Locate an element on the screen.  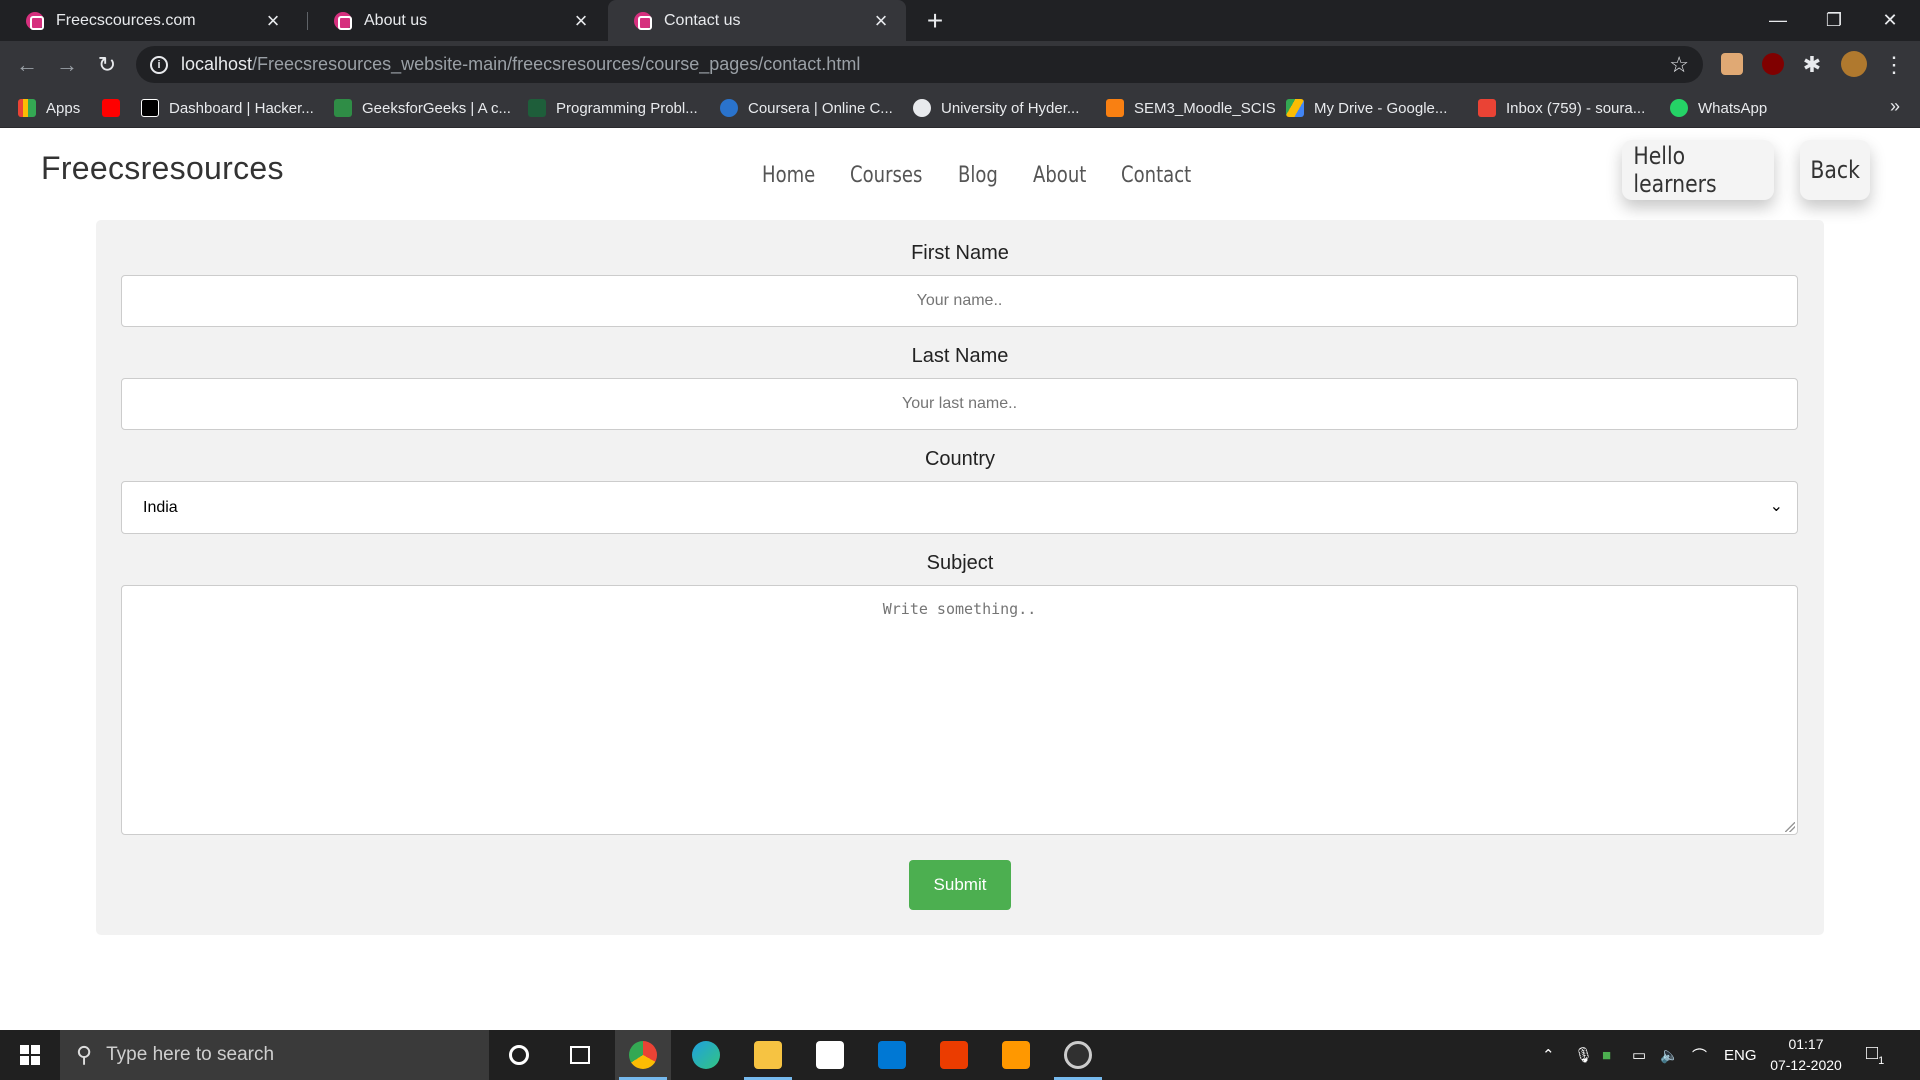
nav-contact: Contact is located at coordinates (1156, 175).